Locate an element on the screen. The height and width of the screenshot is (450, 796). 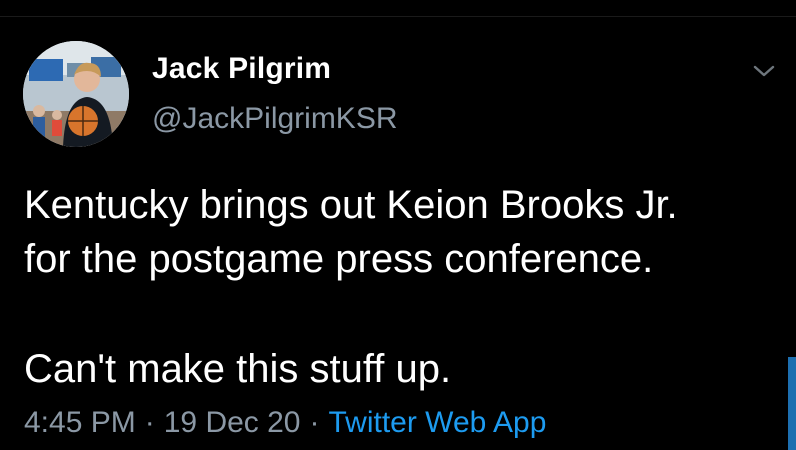
tweet-text-line: Kentucky brings out Keion Brooks Jr. is located at coordinates (351, 205).